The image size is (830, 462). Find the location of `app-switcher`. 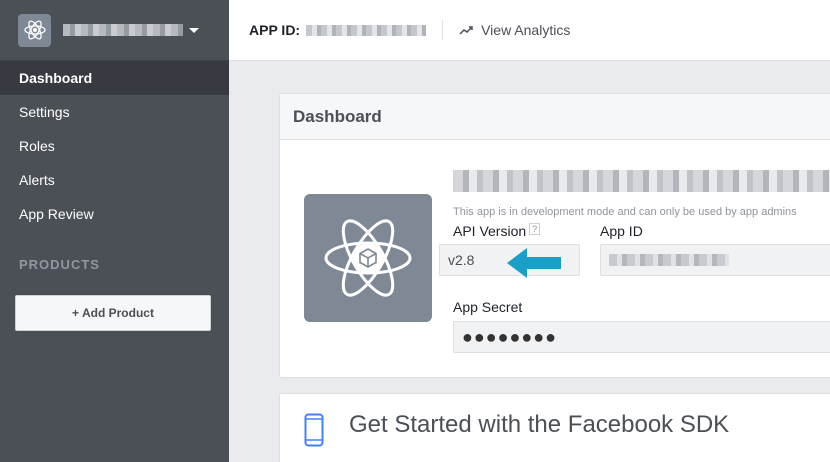

app-switcher is located at coordinates (114, 30).